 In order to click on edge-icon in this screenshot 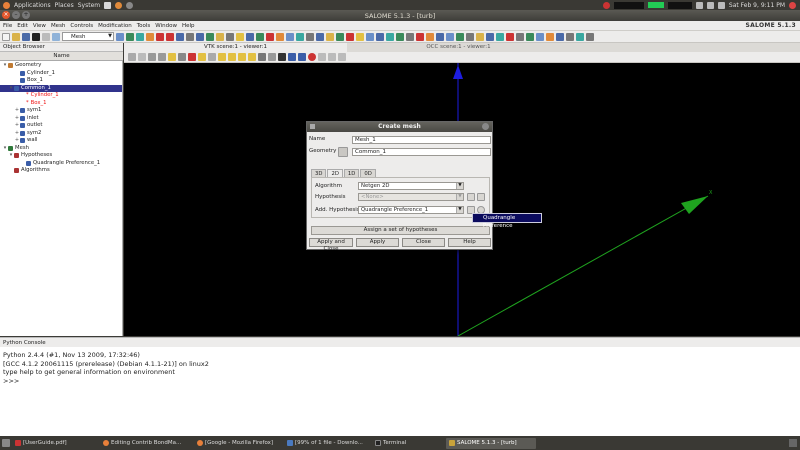, I will do `click(260, 36)`.